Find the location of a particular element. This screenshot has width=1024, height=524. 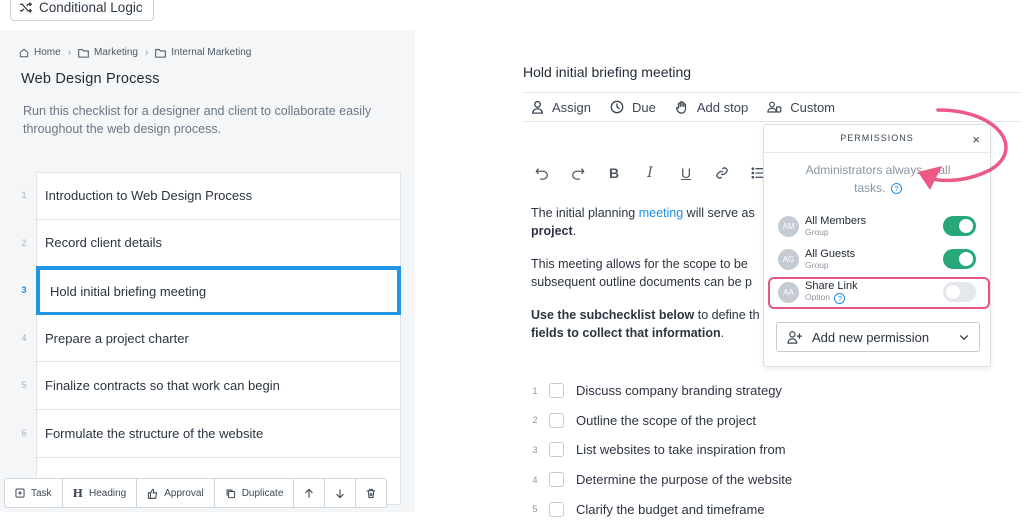

assign-button: Assign is located at coordinates (561, 107).